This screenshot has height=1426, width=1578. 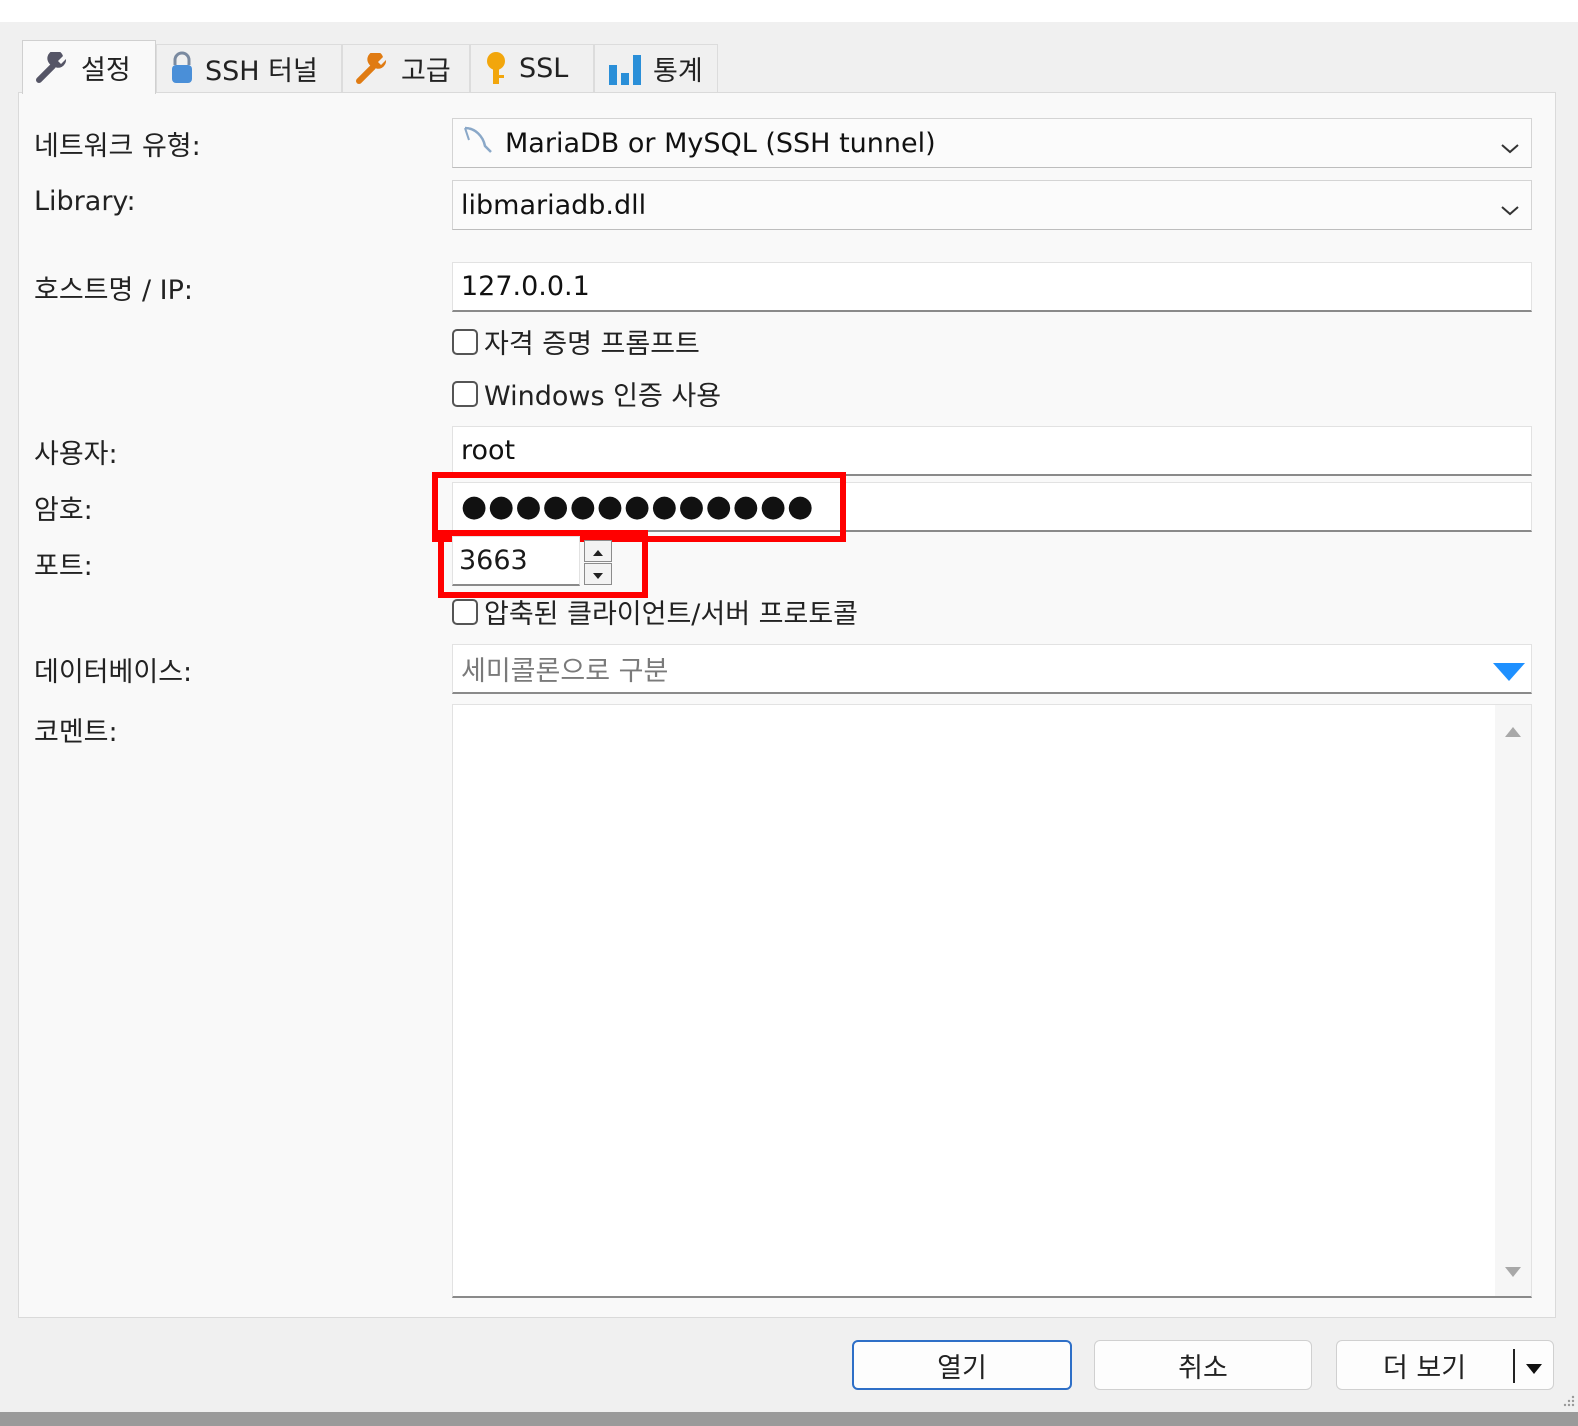 What do you see at coordinates (1513, 732) in the screenshot?
I see `scroll-up-icon` at bounding box center [1513, 732].